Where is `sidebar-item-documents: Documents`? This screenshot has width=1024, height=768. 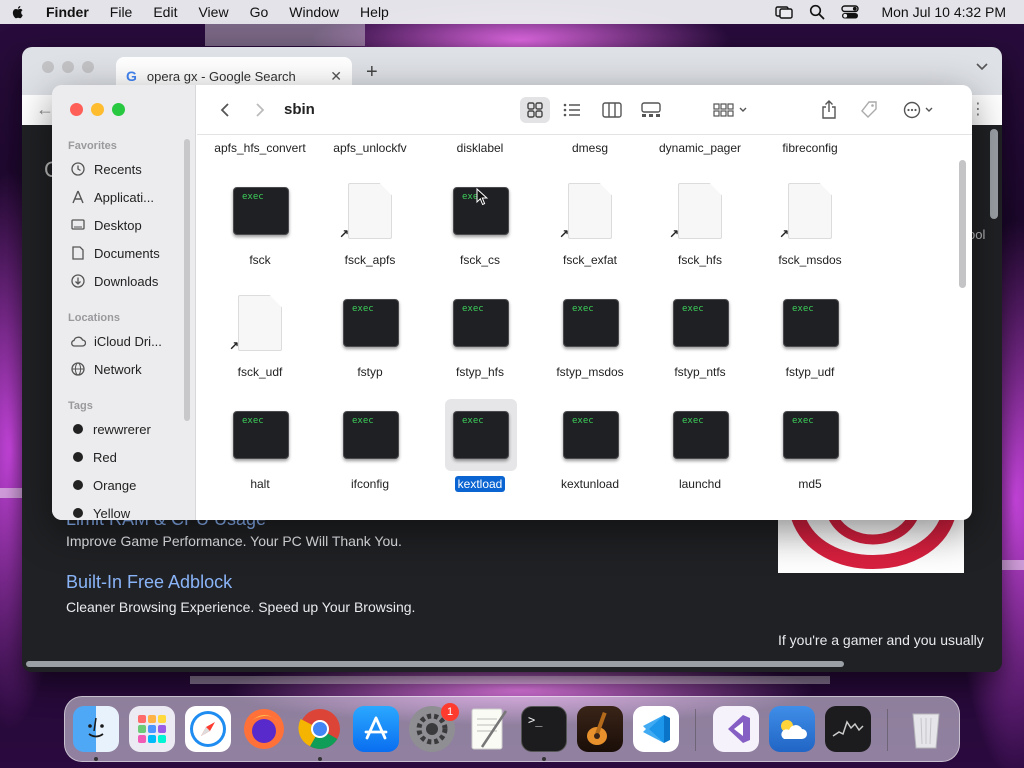
sidebar-item-documents: Documents is located at coordinates (115, 253).